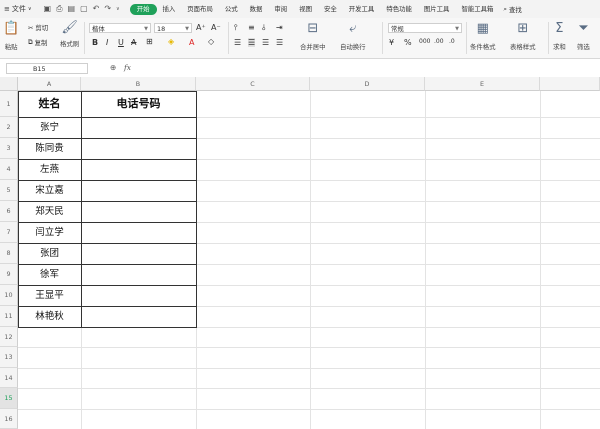 The height and width of the screenshot is (429, 600). What do you see at coordinates (263, 28) in the screenshot?
I see `align-bottom-icon: ⫰` at bounding box center [263, 28].